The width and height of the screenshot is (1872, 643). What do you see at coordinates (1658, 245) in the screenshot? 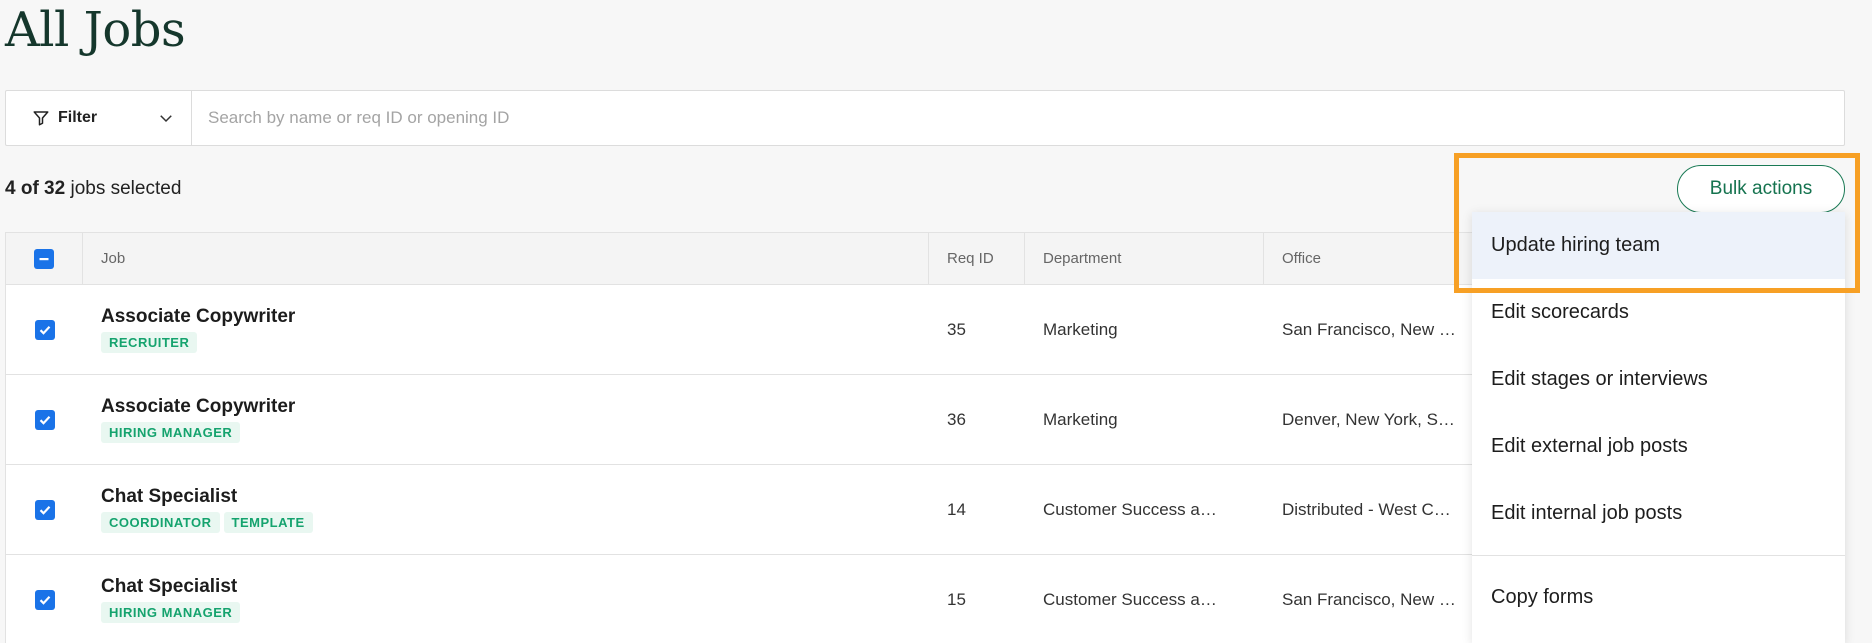
I see `menu-item-update-hiring-team: Update hiring team` at bounding box center [1658, 245].